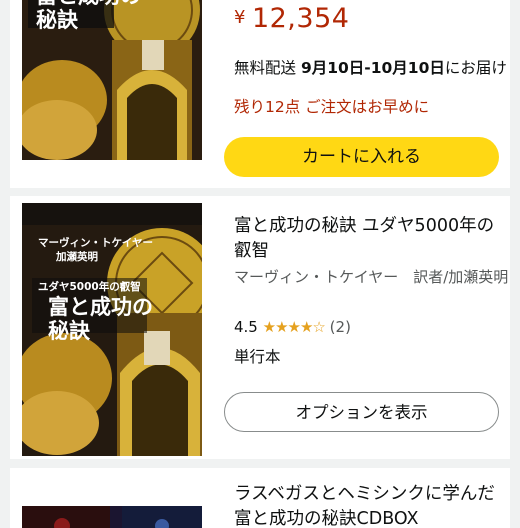  What do you see at coordinates (77, 257) in the screenshot?
I see `cover-translator: 加瀬英明` at bounding box center [77, 257].